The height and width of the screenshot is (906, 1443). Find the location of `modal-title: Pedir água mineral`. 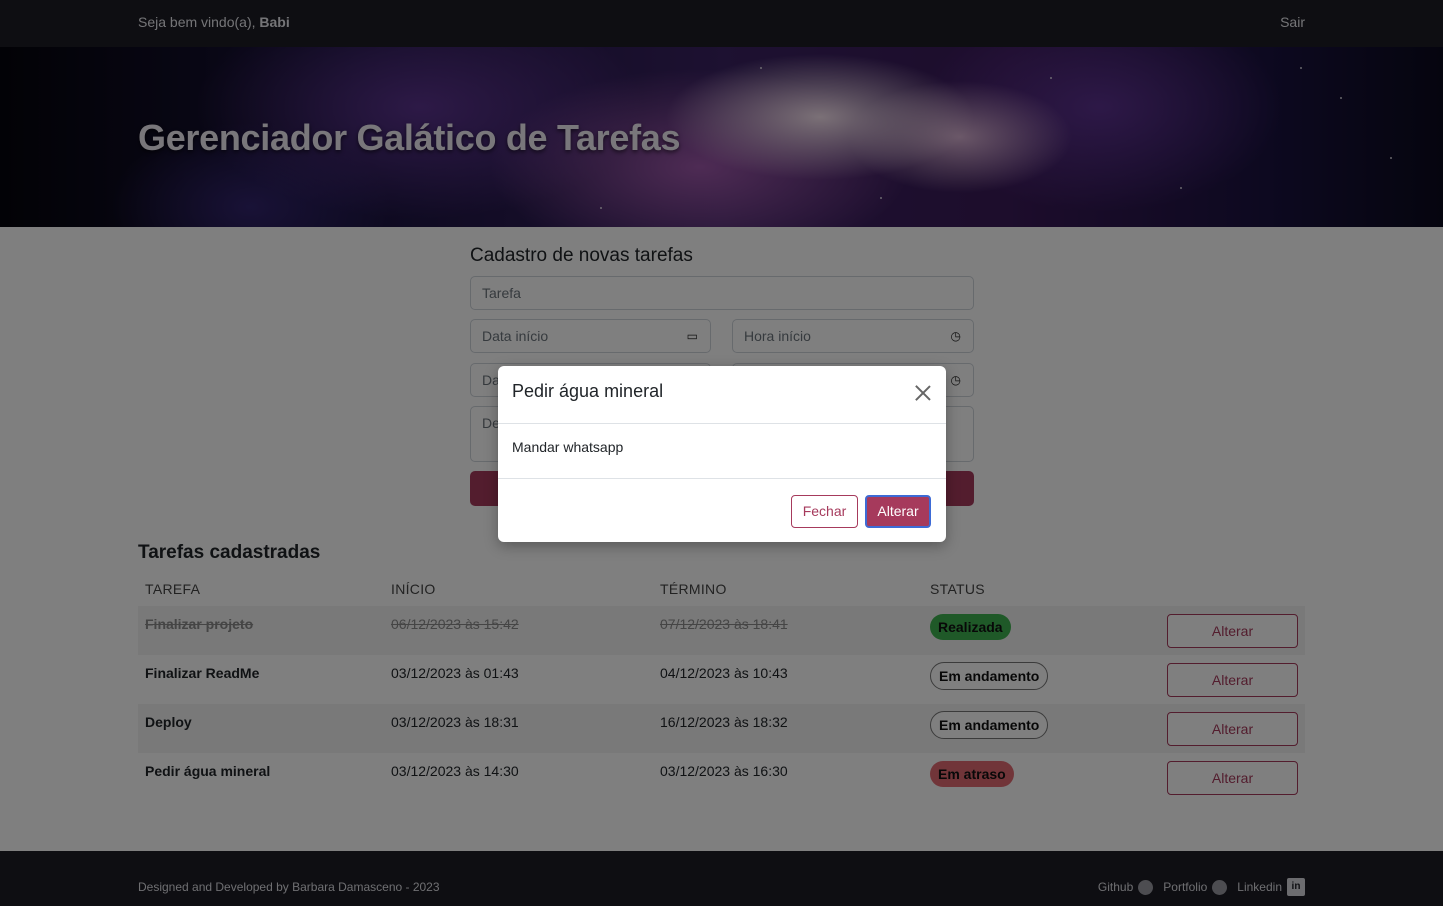

modal-title: Pedir água mineral is located at coordinates (588, 391).